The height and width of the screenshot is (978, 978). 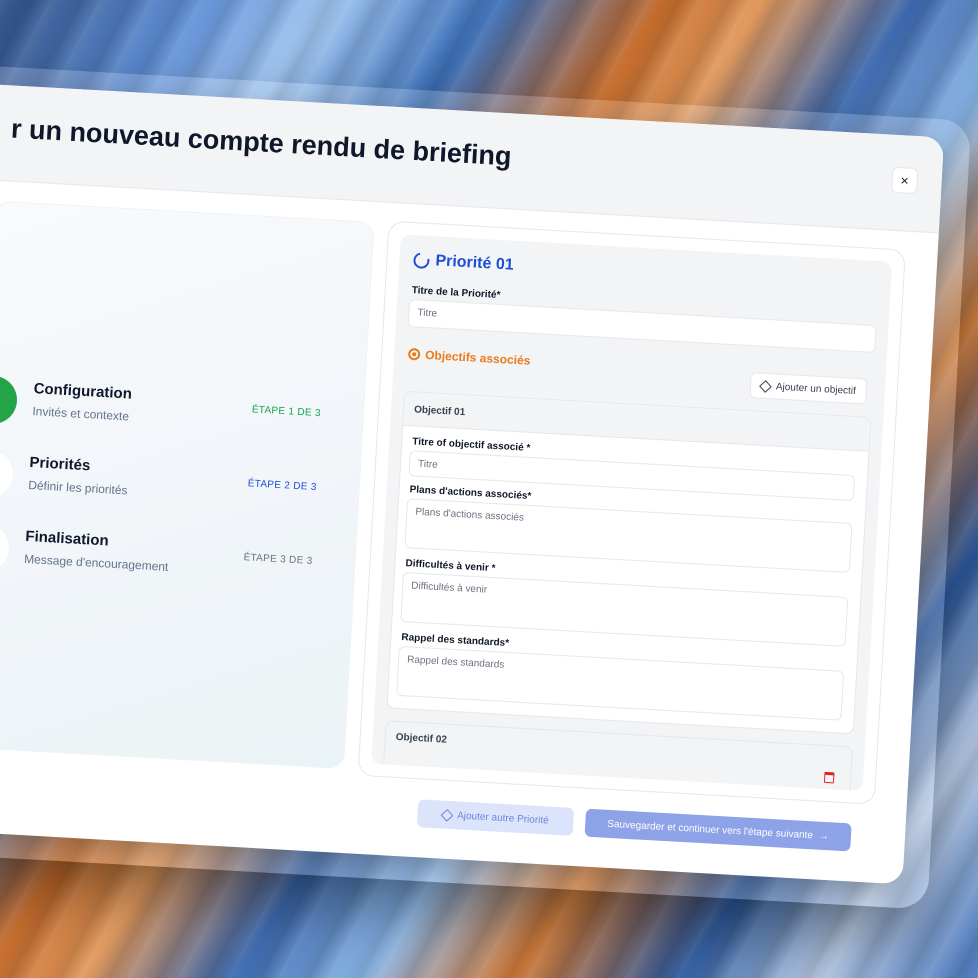 What do you see at coordinates (455, 662) in the screenshot?
I see `input-placeholder: Rappel des standards` at bounding box center [455, 662].